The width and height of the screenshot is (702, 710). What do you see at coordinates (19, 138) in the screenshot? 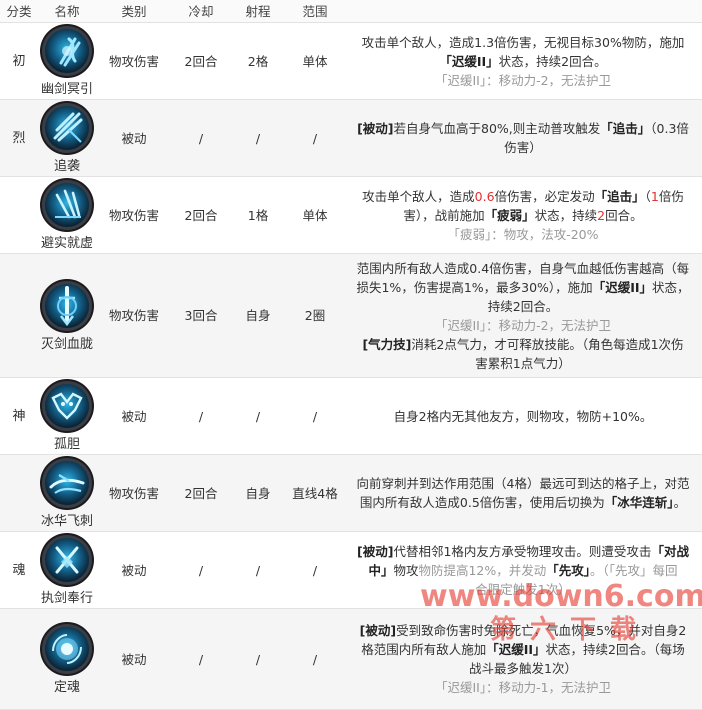
I see `skill-category: 烈` at bounding box center [19, 138].